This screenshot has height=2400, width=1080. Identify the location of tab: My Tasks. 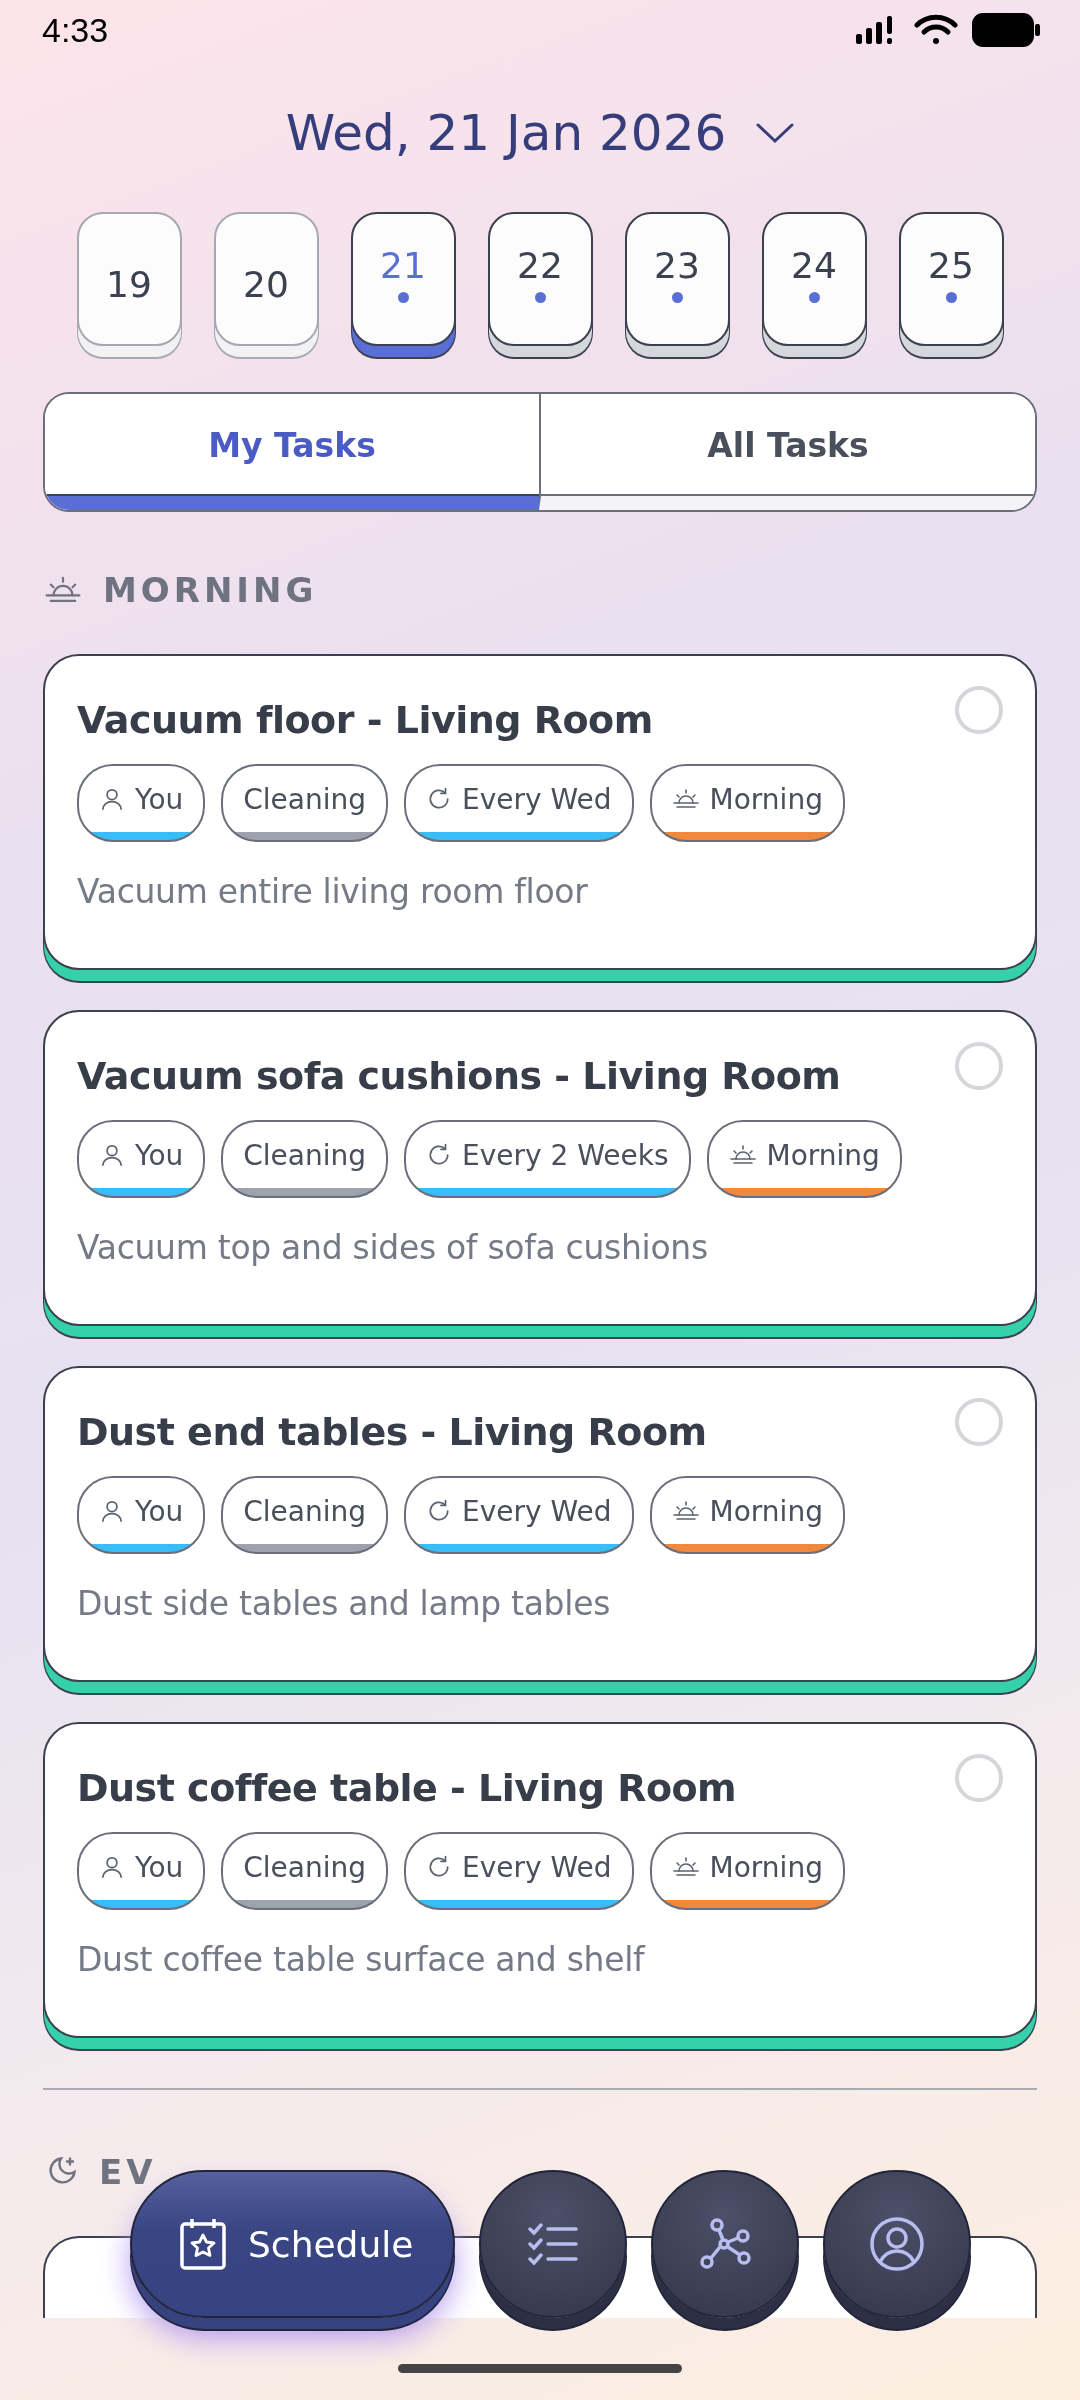
(292, 452).